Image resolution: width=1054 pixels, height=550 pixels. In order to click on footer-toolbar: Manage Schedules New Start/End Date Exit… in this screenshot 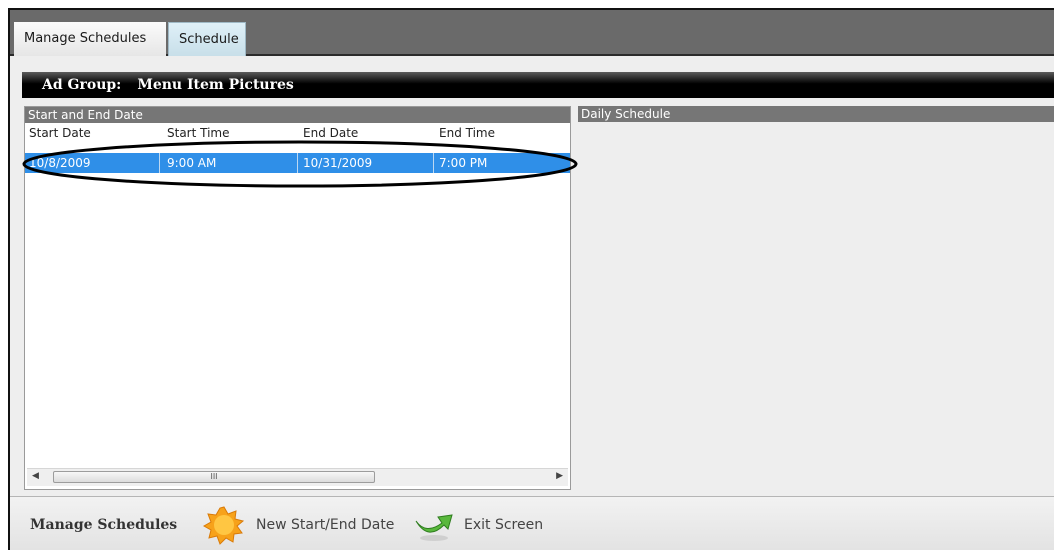, I will do `click(532, 523)`.